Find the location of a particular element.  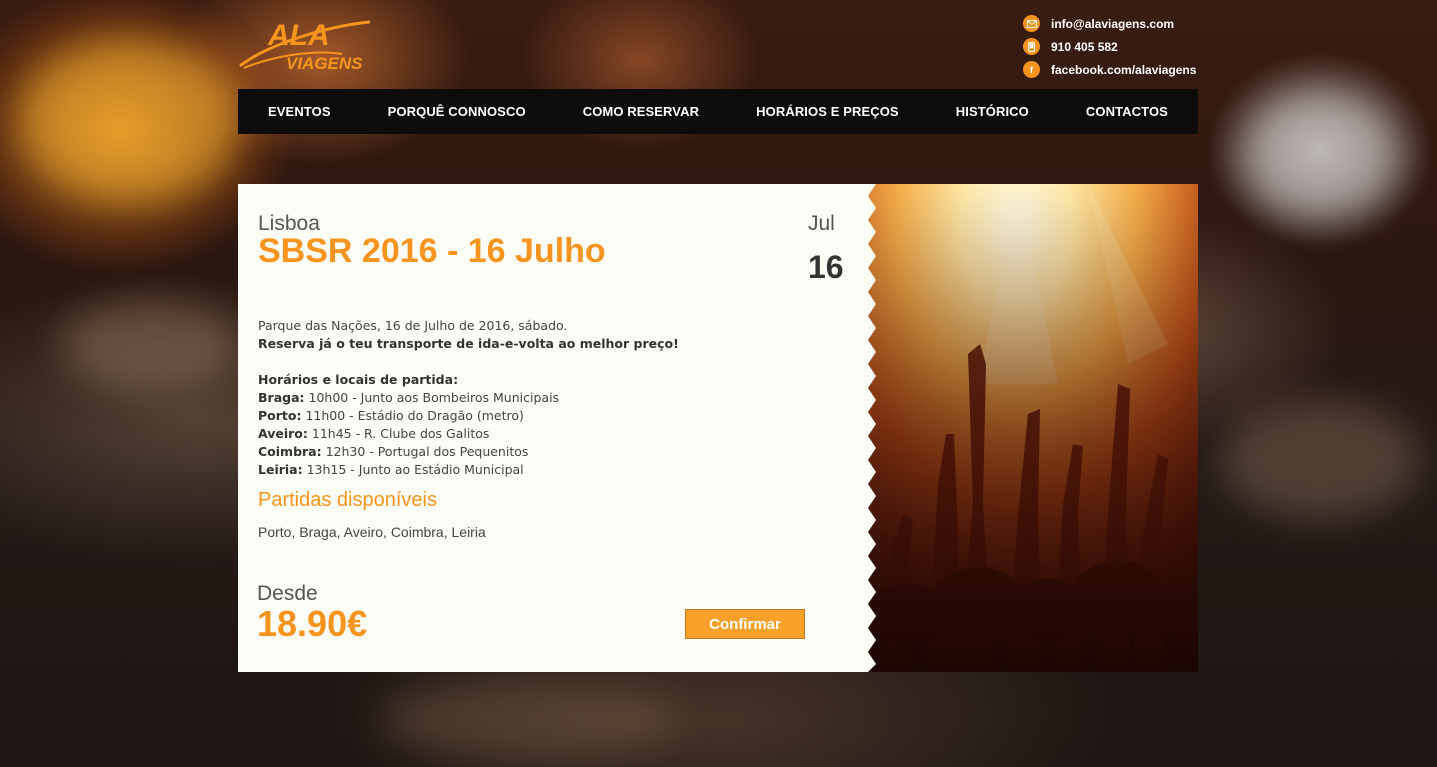

event-month: Jul is located at coordinates (821, 223).